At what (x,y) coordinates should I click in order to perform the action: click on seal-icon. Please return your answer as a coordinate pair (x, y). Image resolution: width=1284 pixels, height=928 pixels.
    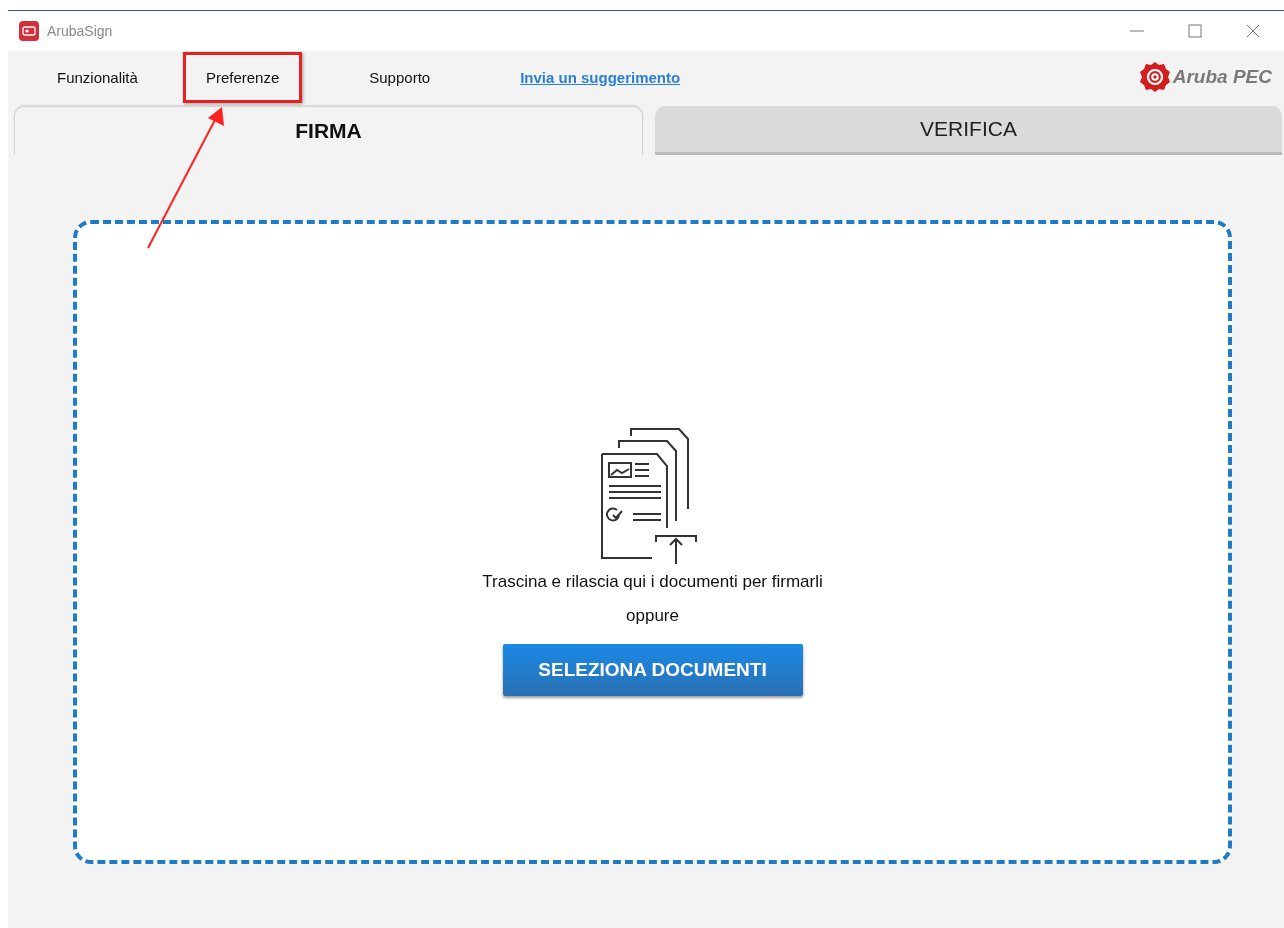
    Looking at the image, I should click on (1154, 77).